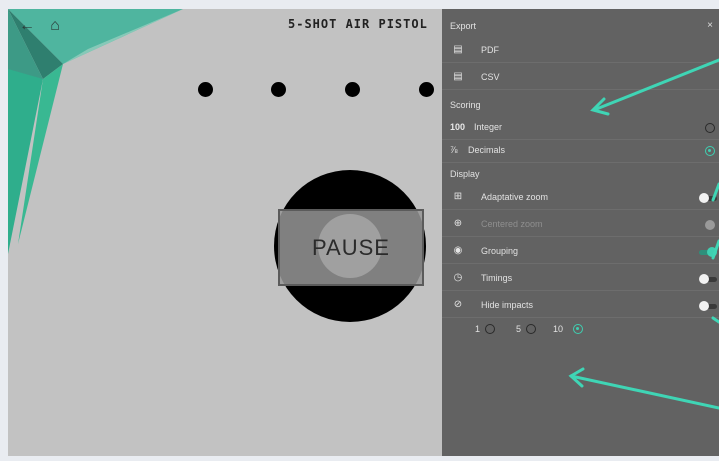 This screenshot has height=461, width=719. What do you see at coordinates (478, 329) in the screenshot?
I see `impact-count-1-label: 1` at bounding box center [478, 329].